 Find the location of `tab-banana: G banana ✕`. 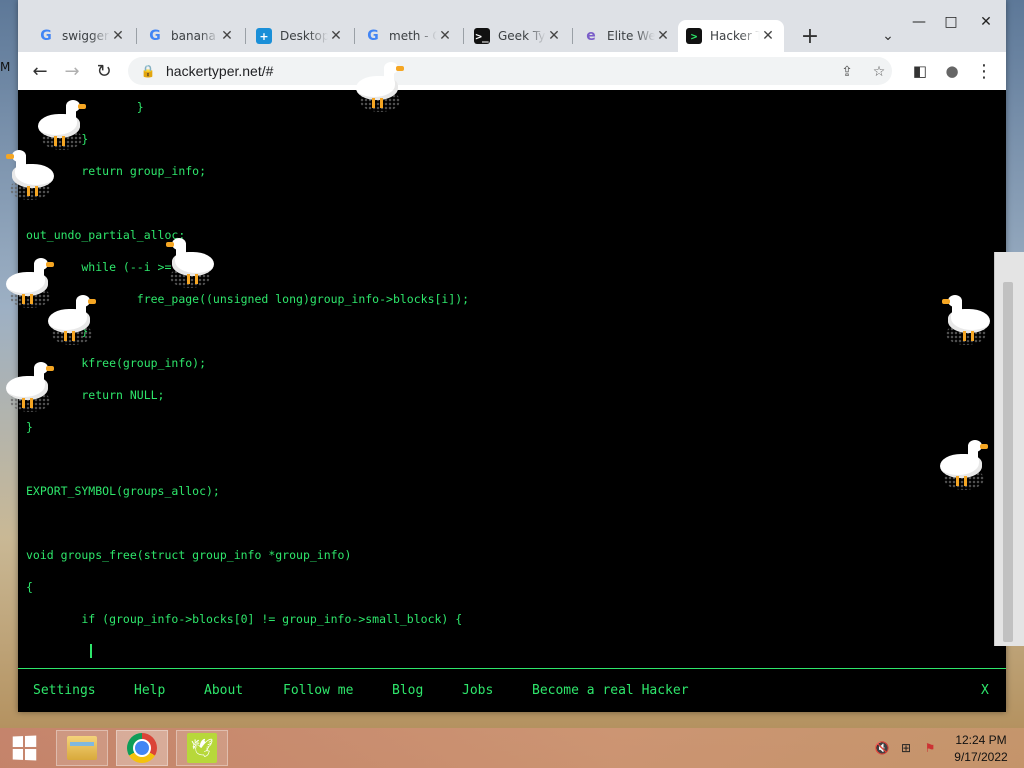

tab-banana: G banana ✕ is located at coordinates (191, 36).